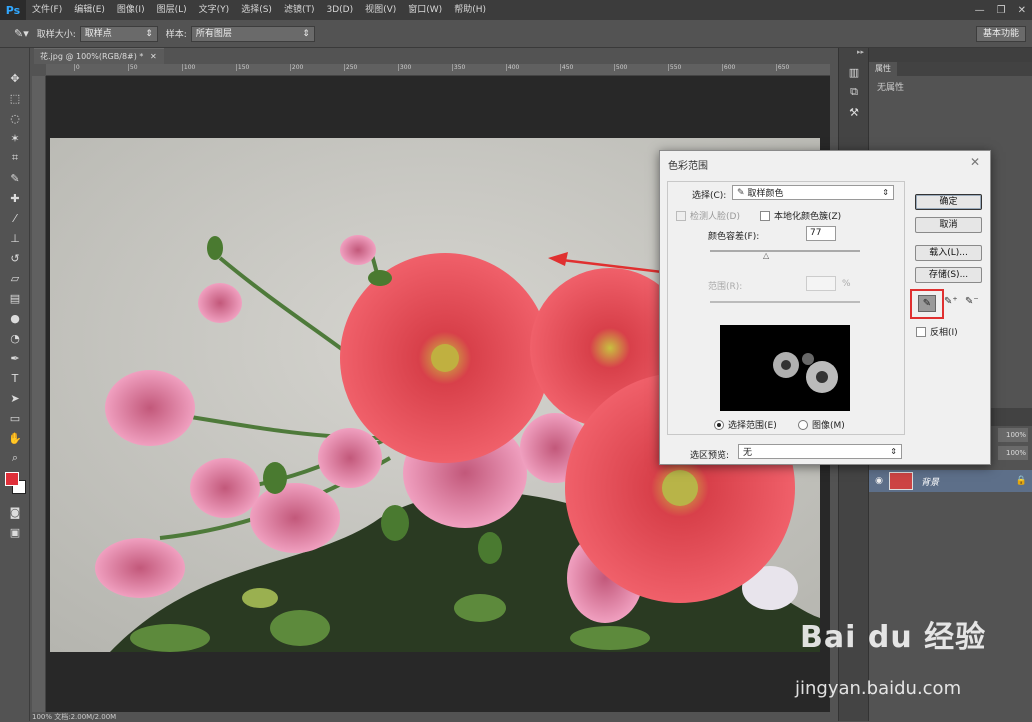 The height and width of the screenshot is (722, 1032). What do you see at coordinates (516, 34) in the screenshot?
I see `options-bar: ✎▾ 取样大小: 取样点 ⇕ 样本: 所有图层 ⇕ 基本功能` at bounding box center [516, 34].